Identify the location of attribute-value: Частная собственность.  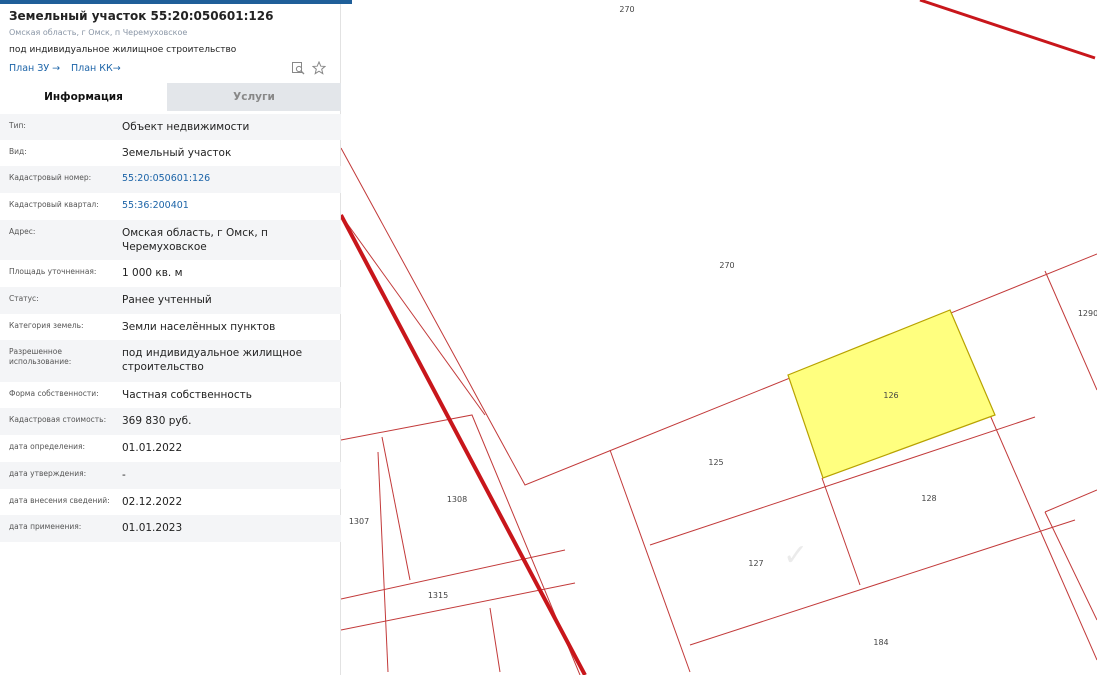
(187, 395).